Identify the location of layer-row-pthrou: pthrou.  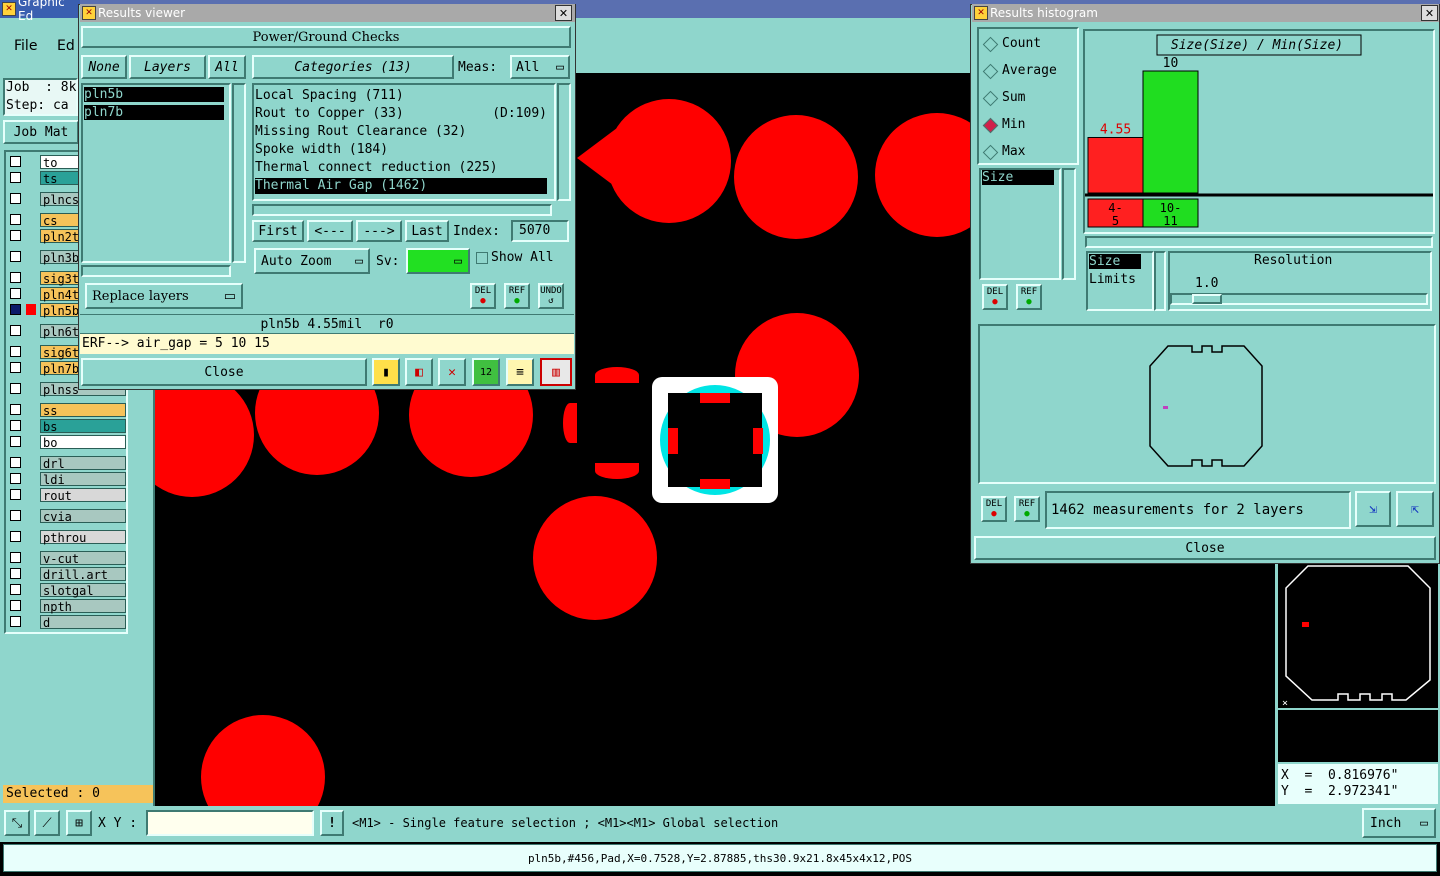
(66, 537).